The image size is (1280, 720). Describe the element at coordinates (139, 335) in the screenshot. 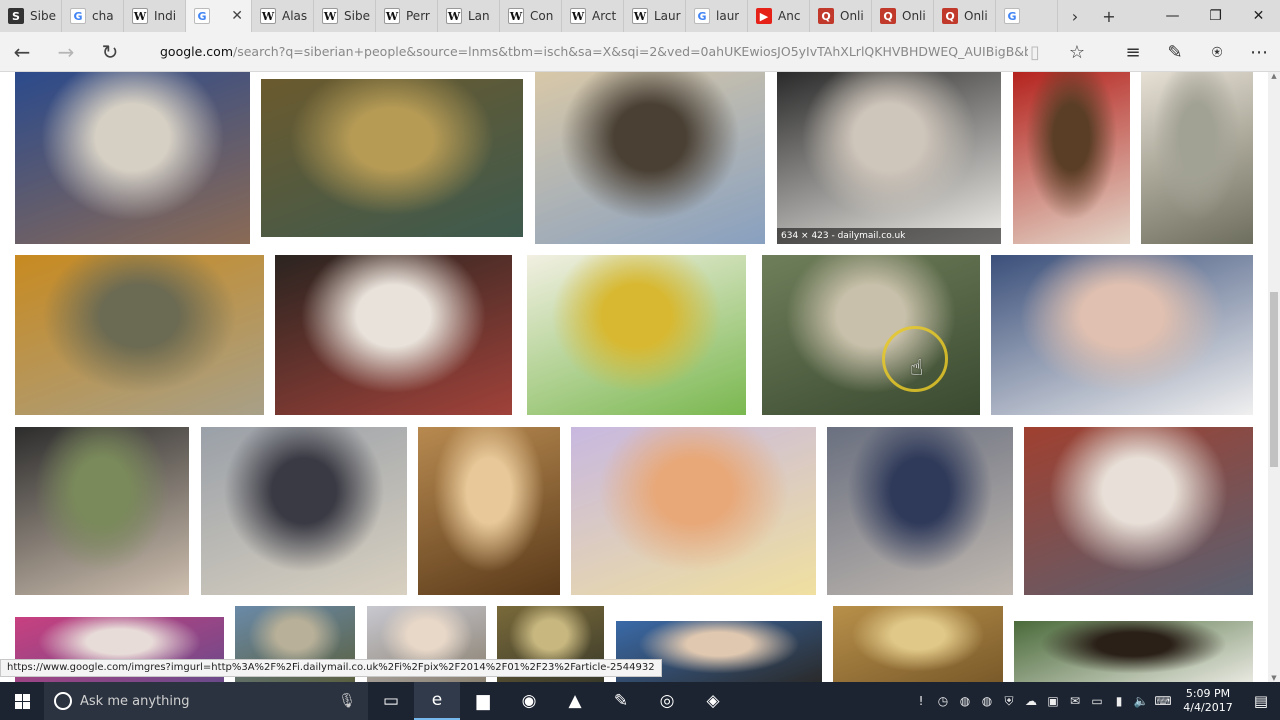

I see `image-thumbnail-people-on-beach` at that location.